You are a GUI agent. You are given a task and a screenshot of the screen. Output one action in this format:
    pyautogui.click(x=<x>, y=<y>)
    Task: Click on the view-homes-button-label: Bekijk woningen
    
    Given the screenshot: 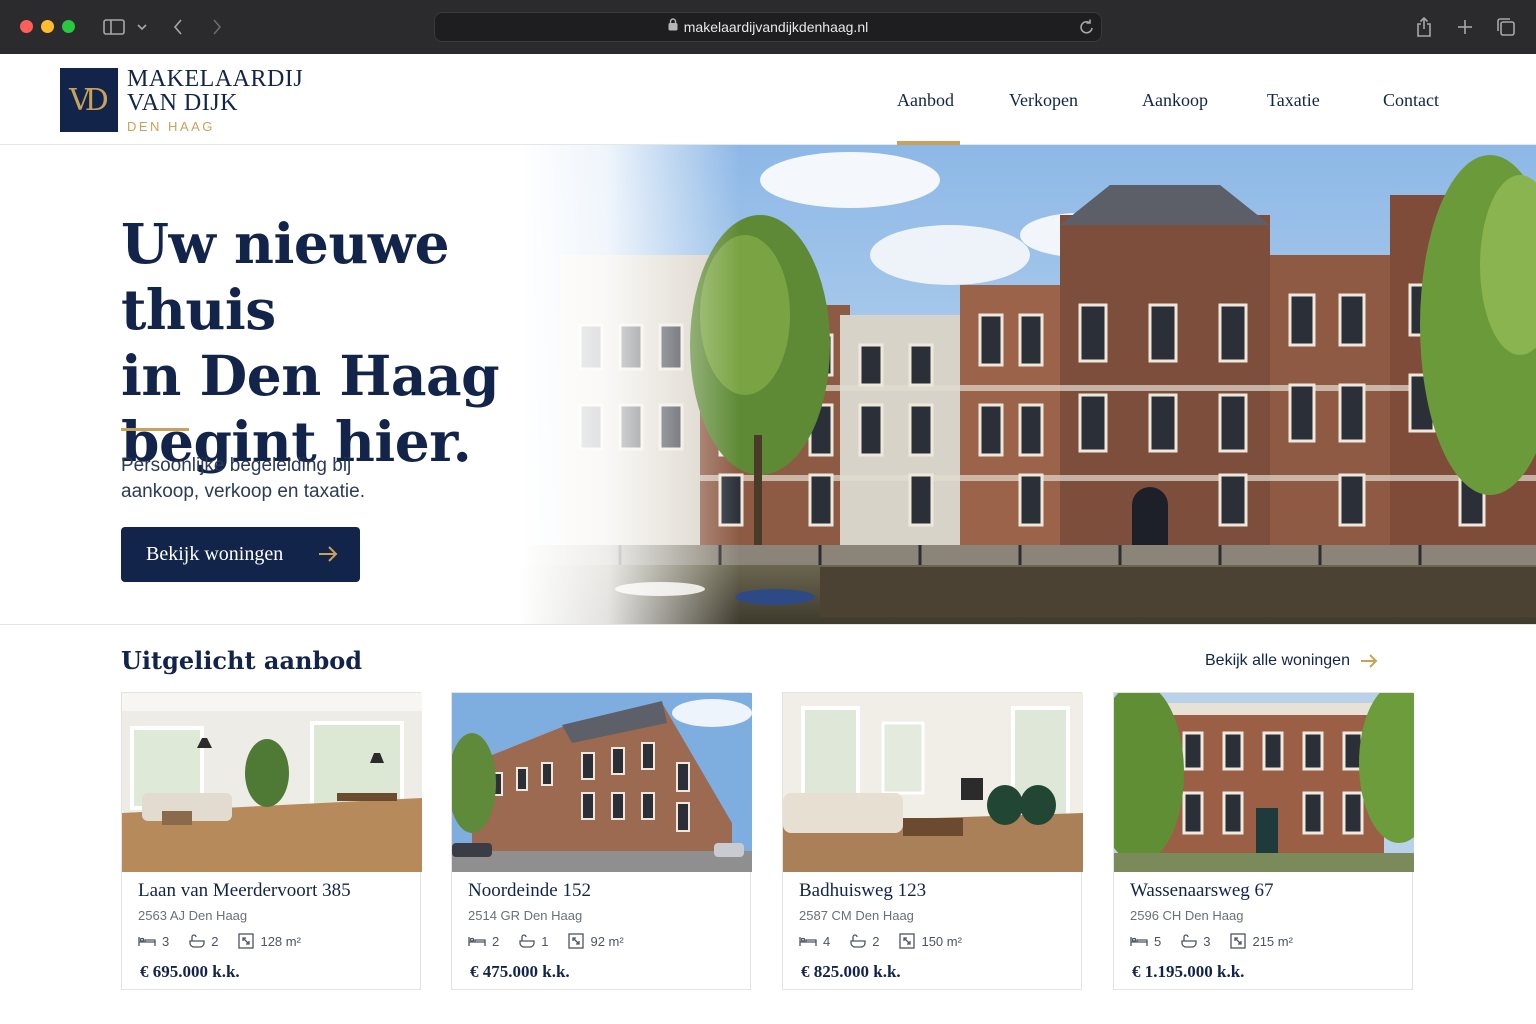 What is the action you would take?
    pyautogui.click(x=215, y=554)
    